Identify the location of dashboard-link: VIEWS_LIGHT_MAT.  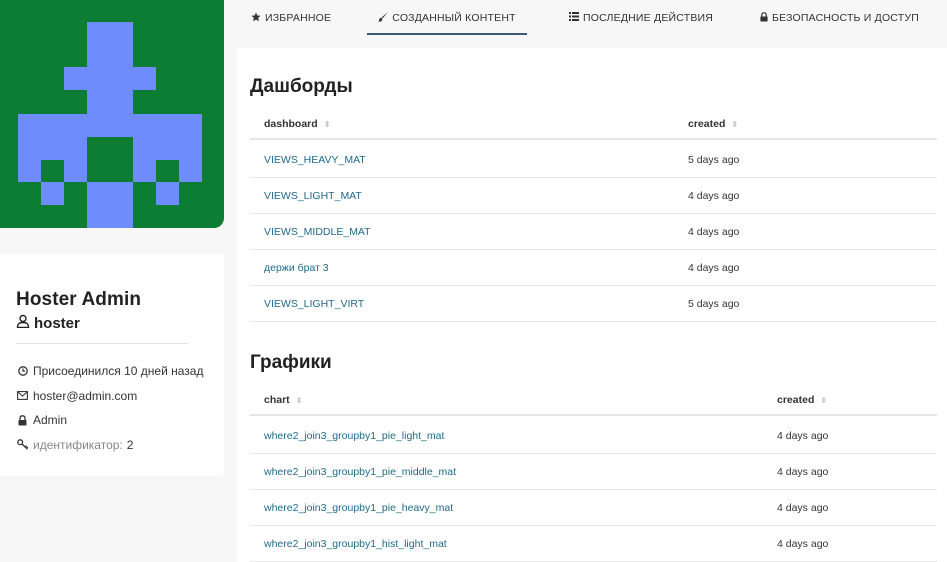
(313, 196).